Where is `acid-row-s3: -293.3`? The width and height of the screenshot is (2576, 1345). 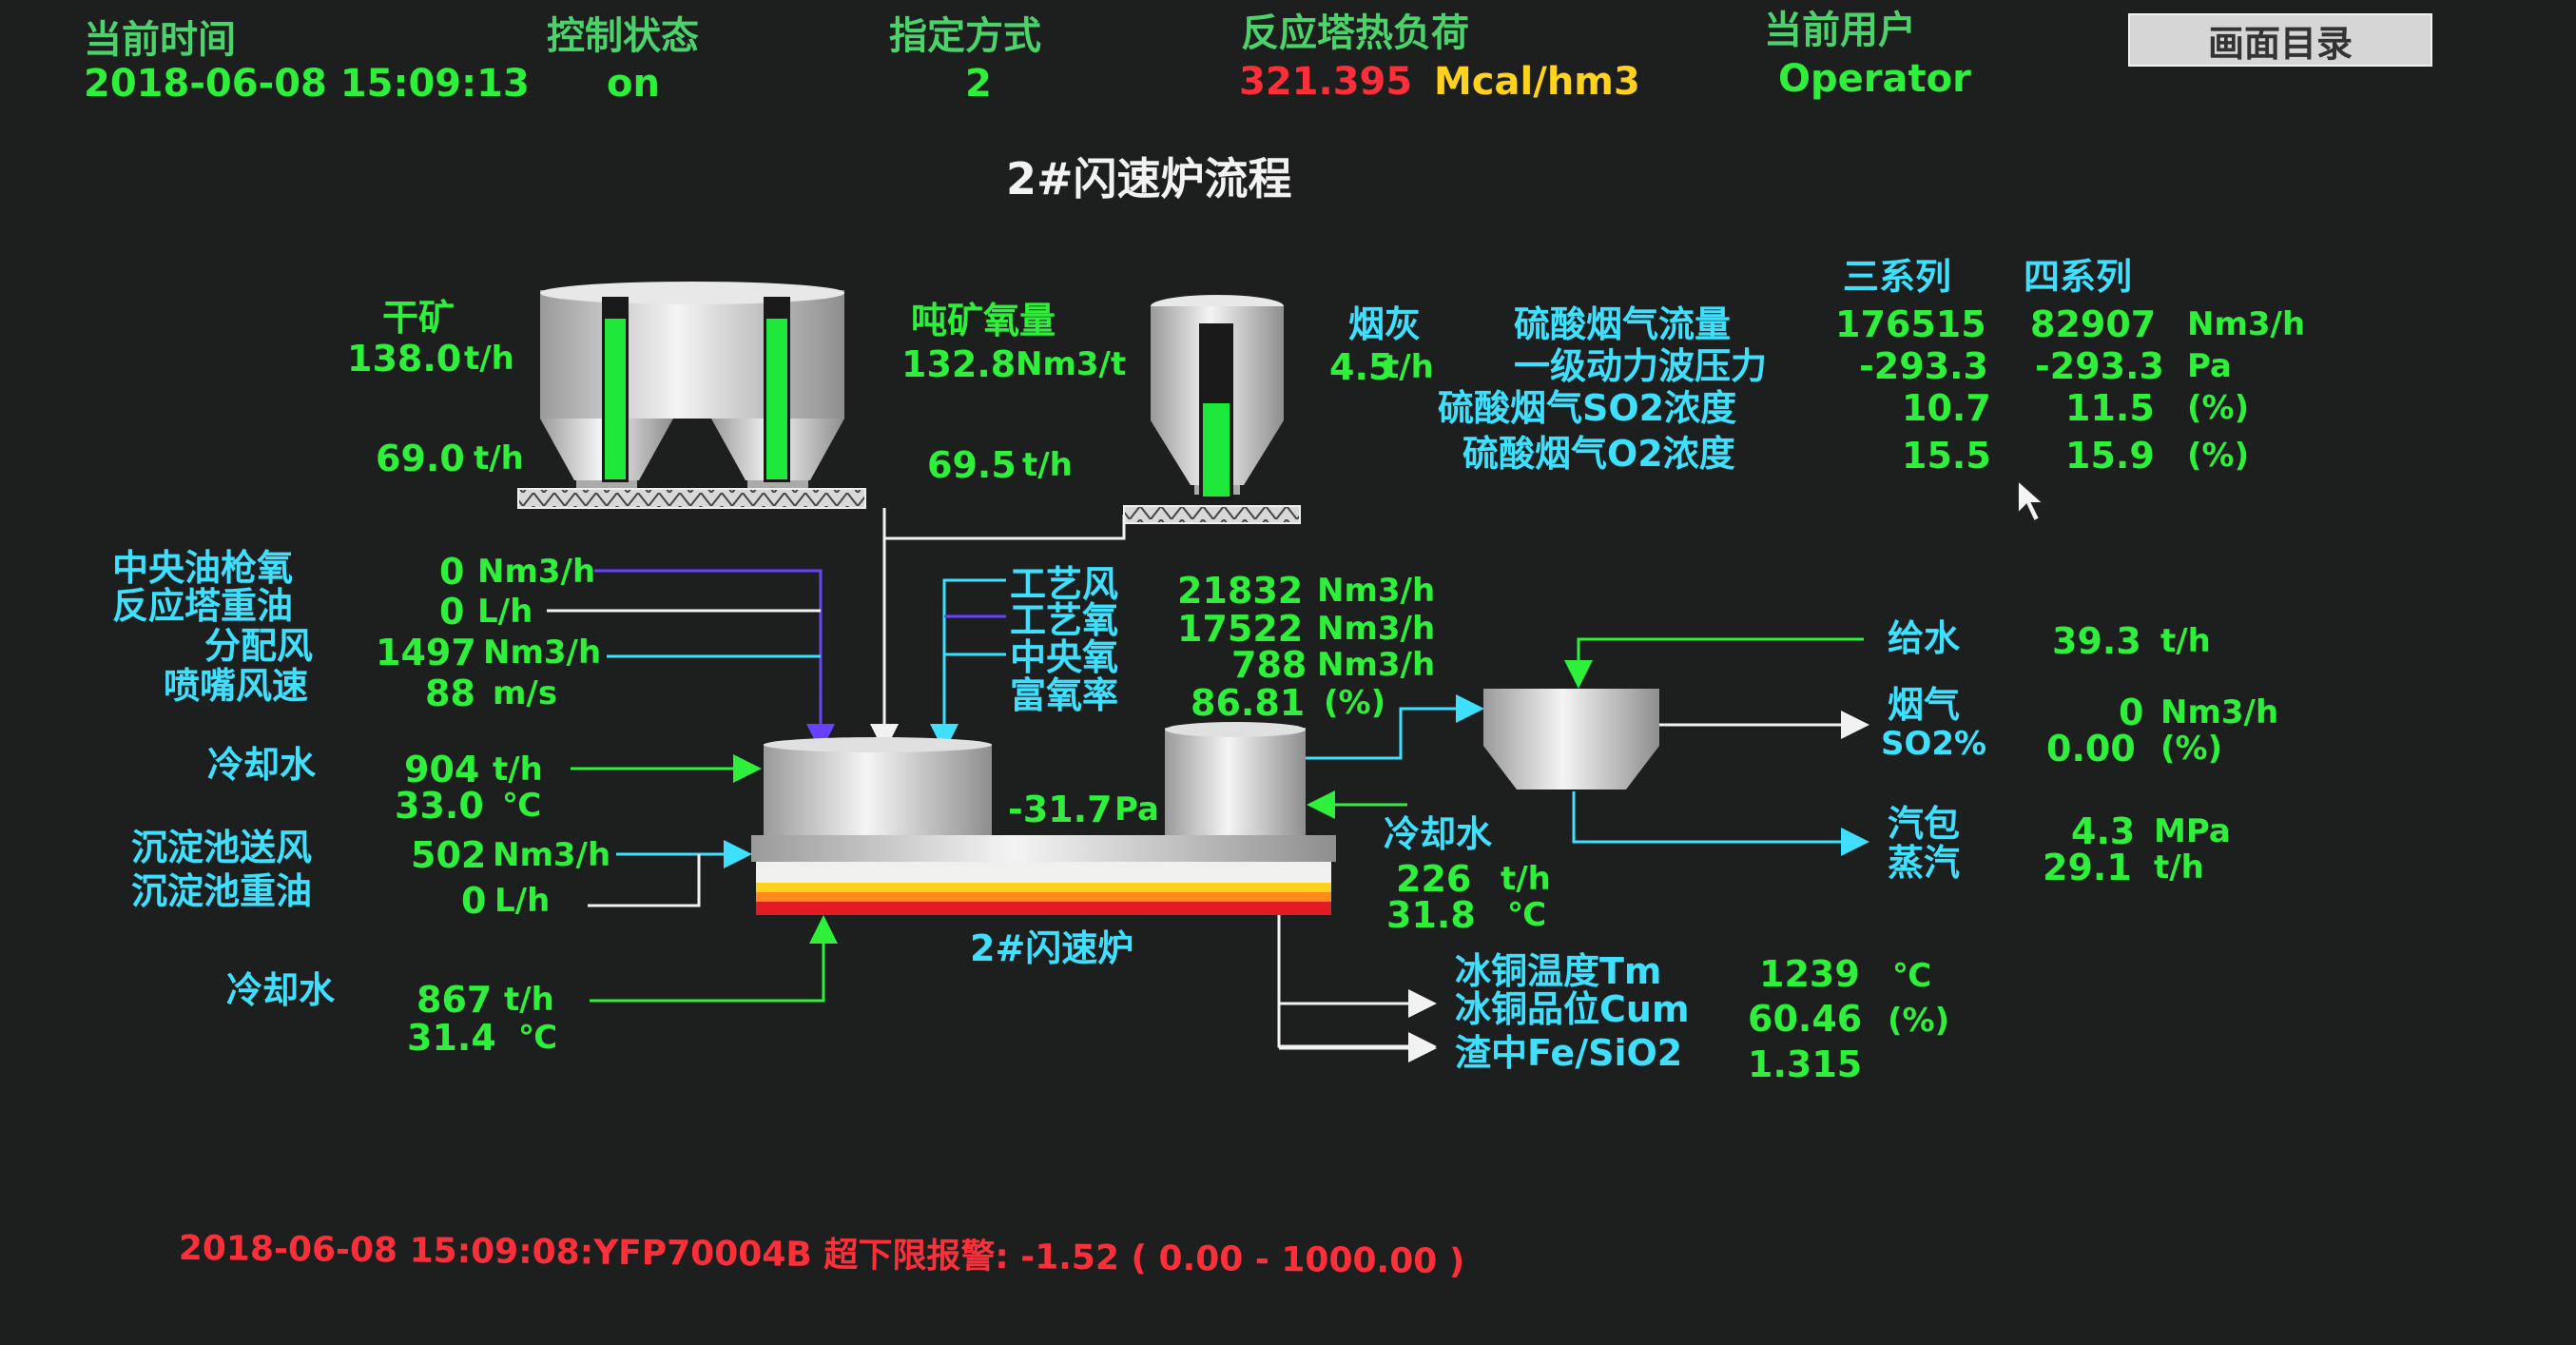 acid-row-s3: -293.3 is located at coordinates (1923, 366).